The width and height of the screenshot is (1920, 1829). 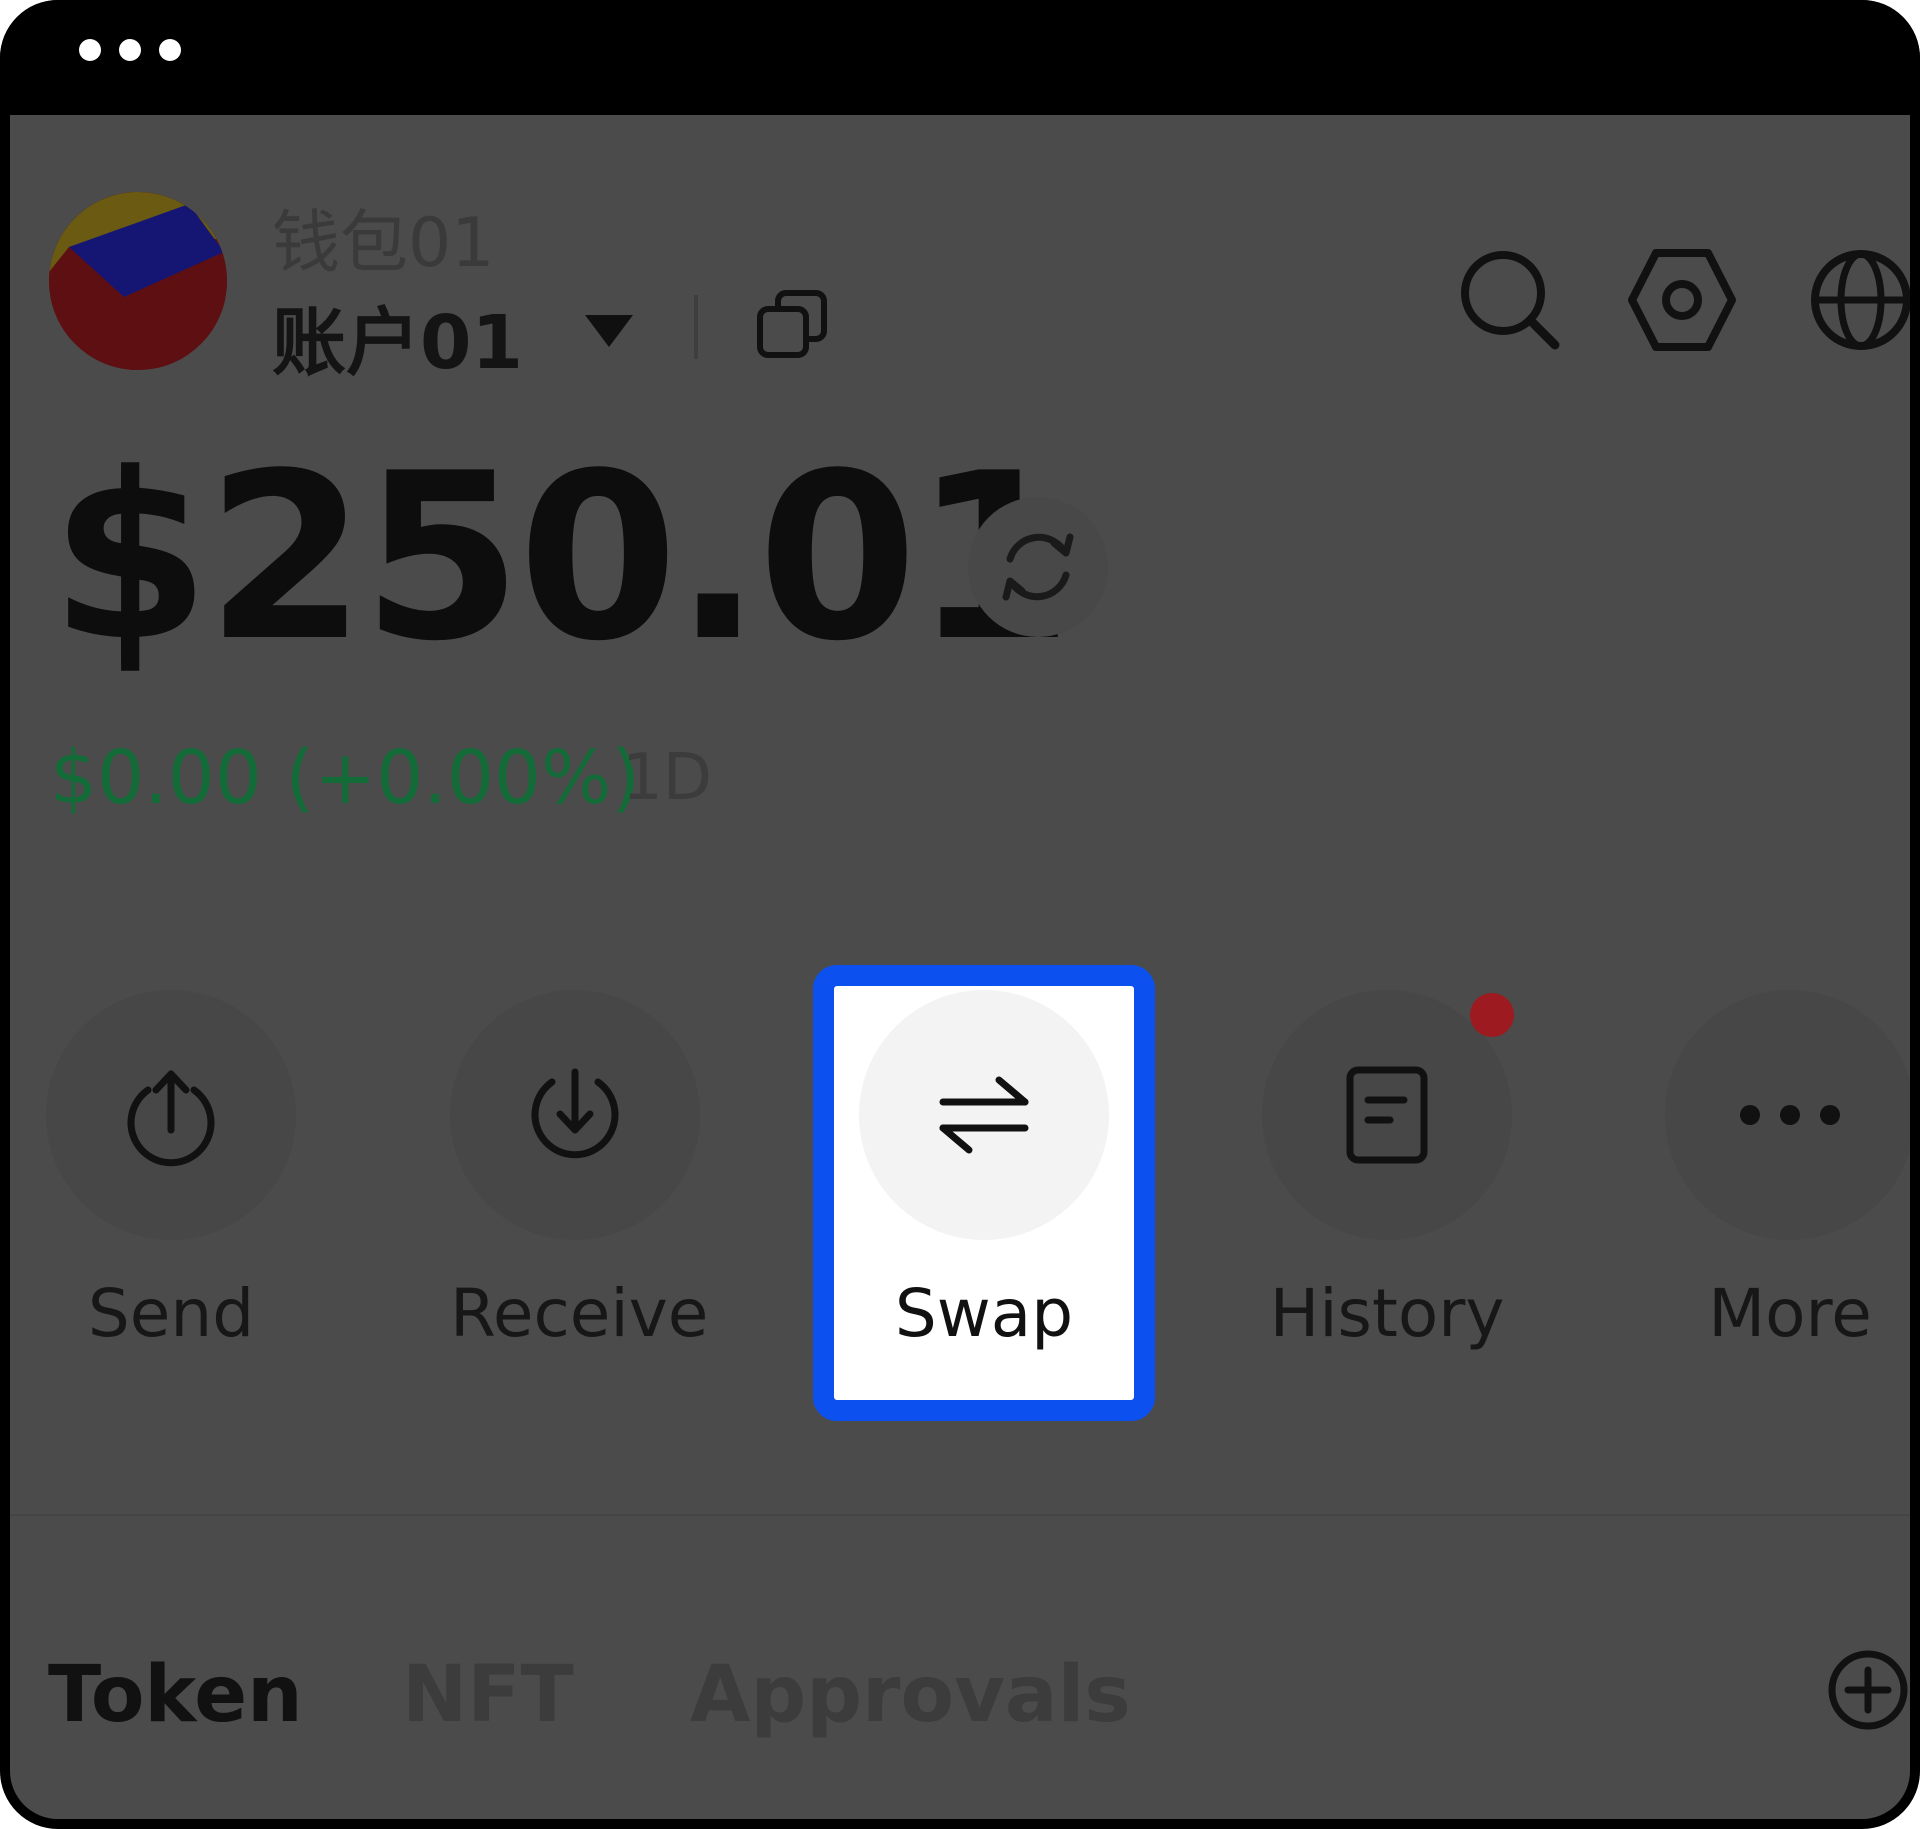 What do you see at coordinates (1868, 1692) in the screenshot?
I see `add-token-icon` at bounding box center [1868, 1692].